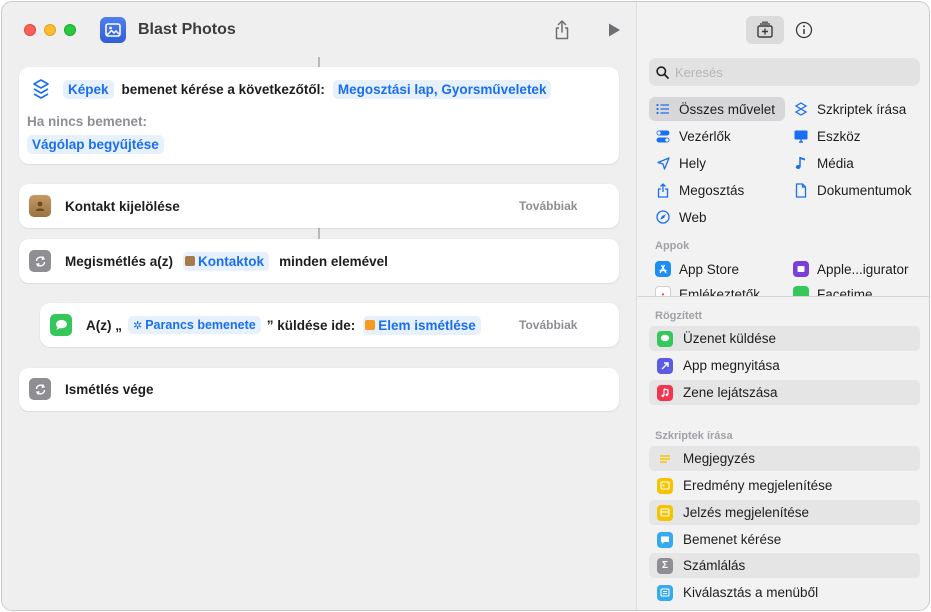  I want to click on category-label: Média, so click(835, 163).